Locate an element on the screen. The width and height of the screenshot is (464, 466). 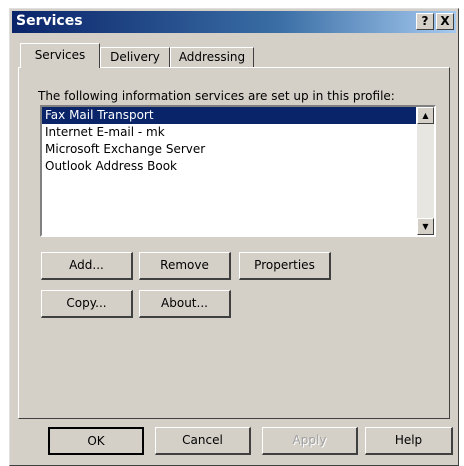
remove-button: Remove is located at coordinates (185, 266).